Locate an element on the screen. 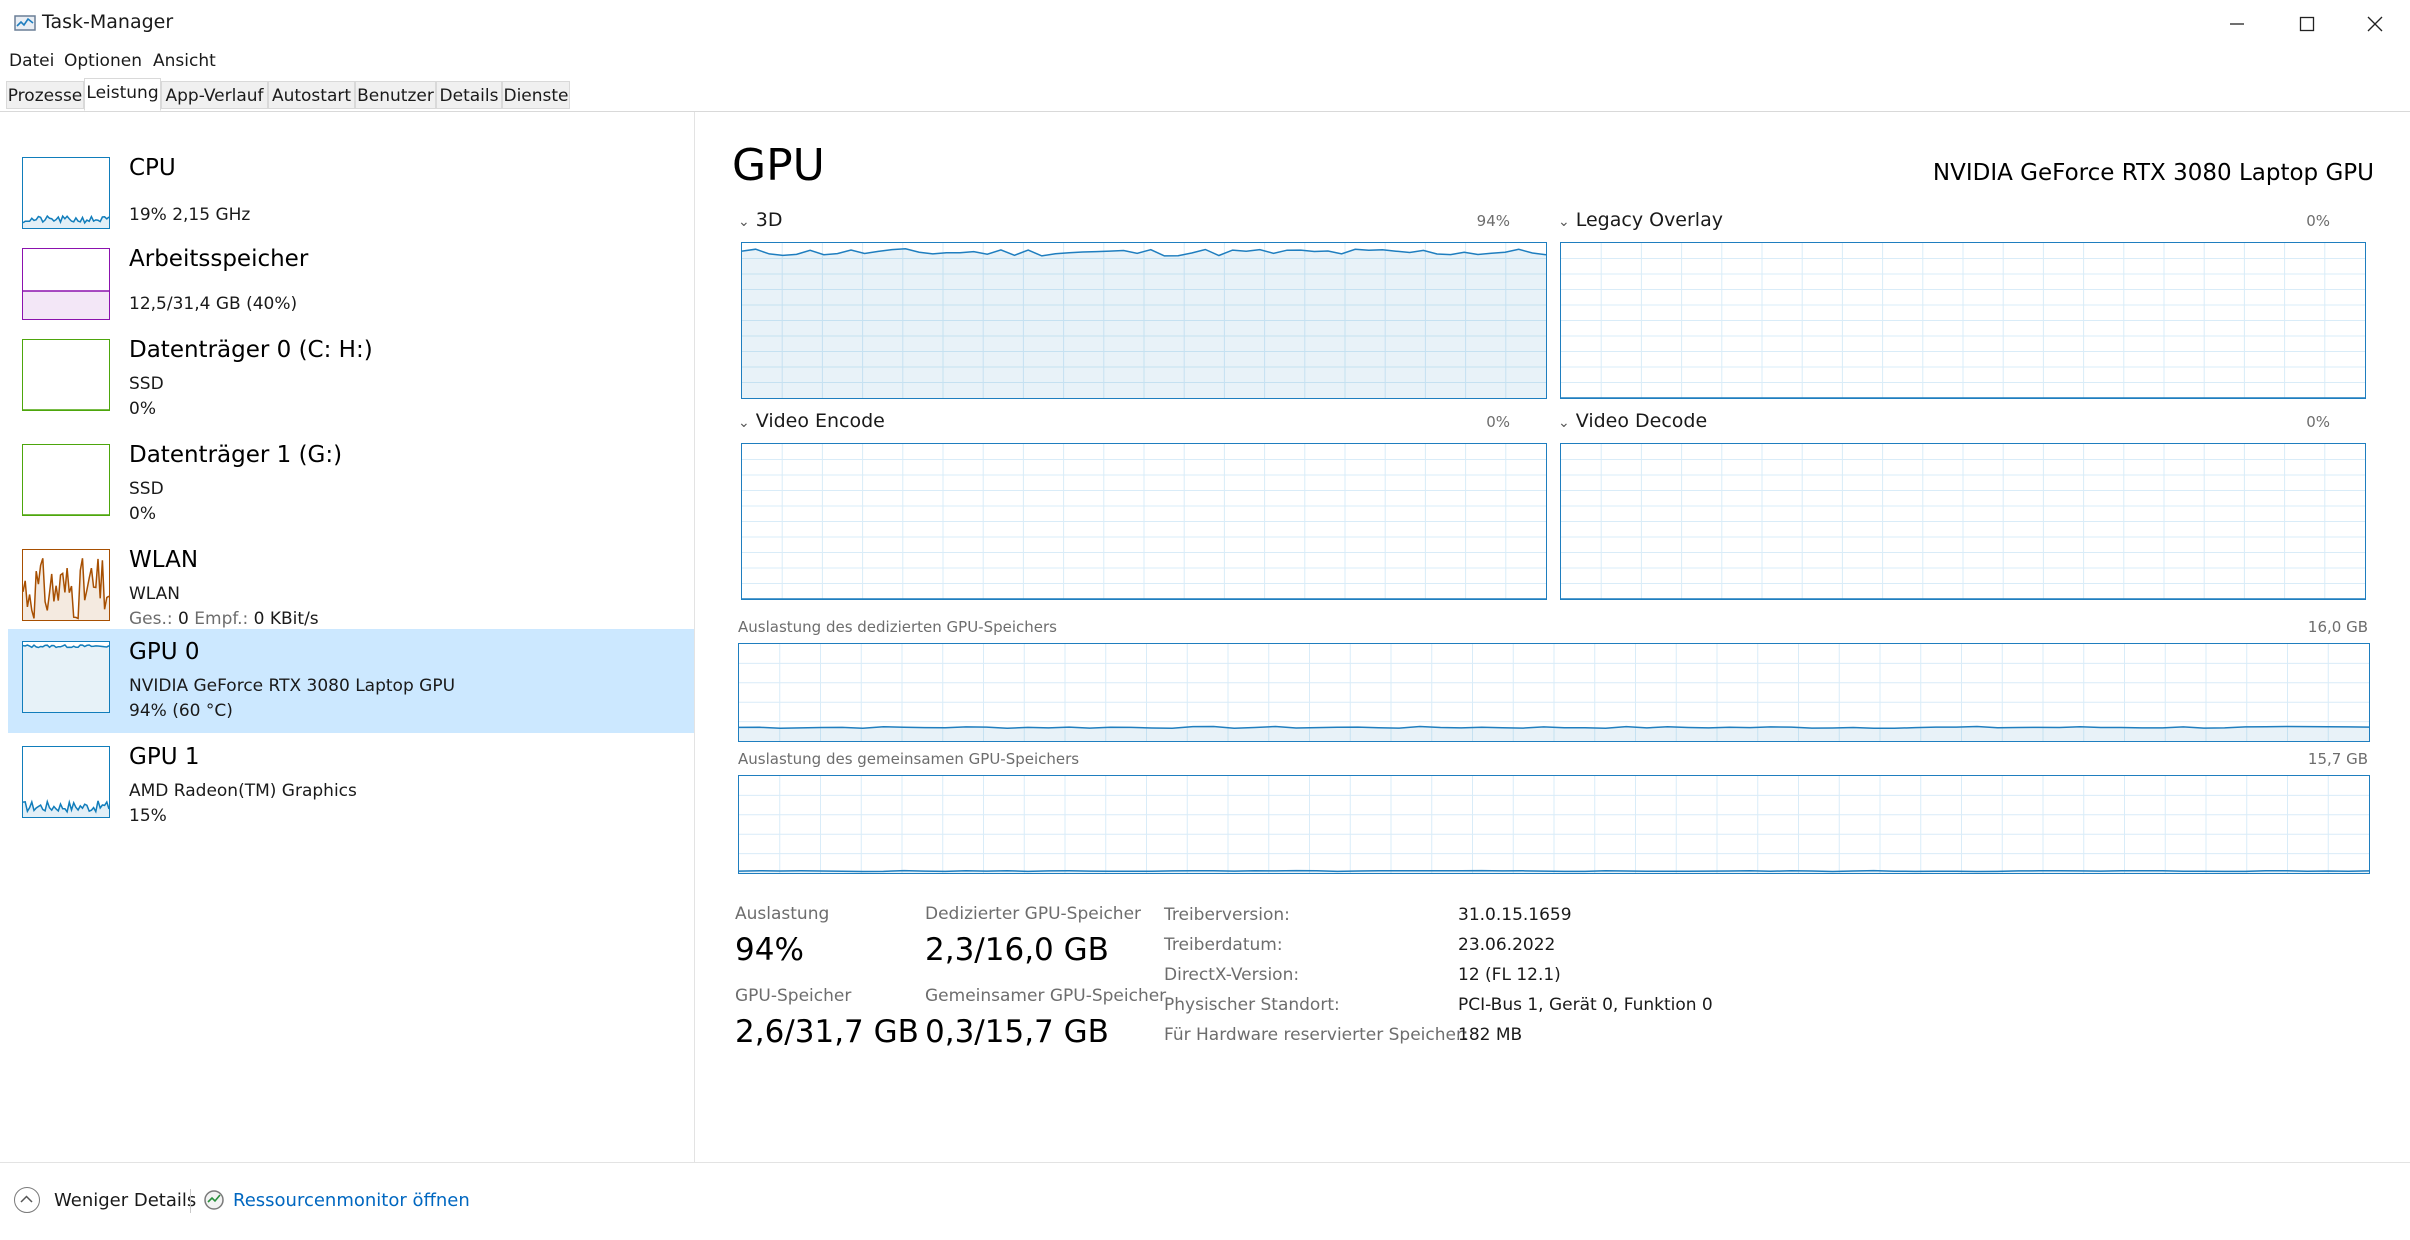  disk0-thumbnail-graph is located at coordinates (66, 375).